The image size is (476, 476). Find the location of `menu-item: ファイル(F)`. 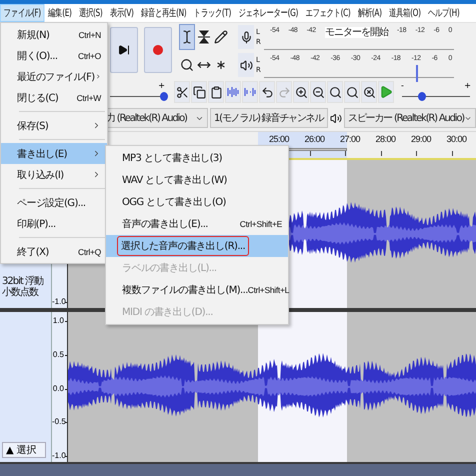

menu-item: ファイル(F) is located at coordinates (22, 13).